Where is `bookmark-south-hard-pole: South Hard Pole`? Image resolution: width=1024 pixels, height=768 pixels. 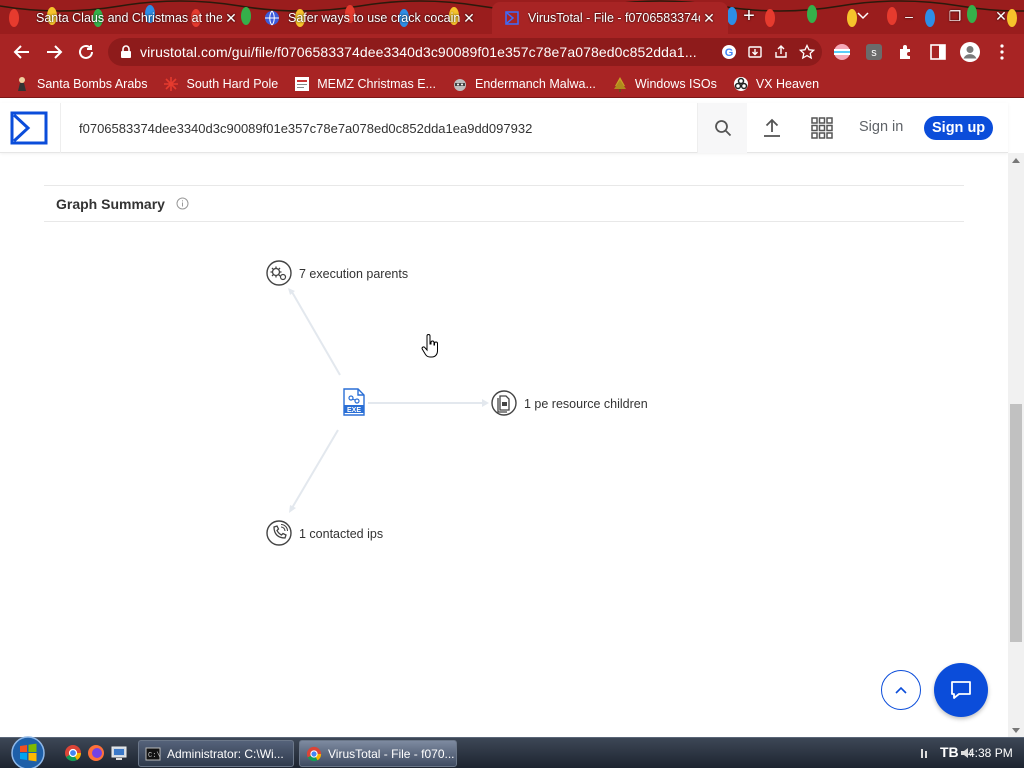 bookmark-south-hard-pole: South Hard Pole is located at coordinates (220, 84).